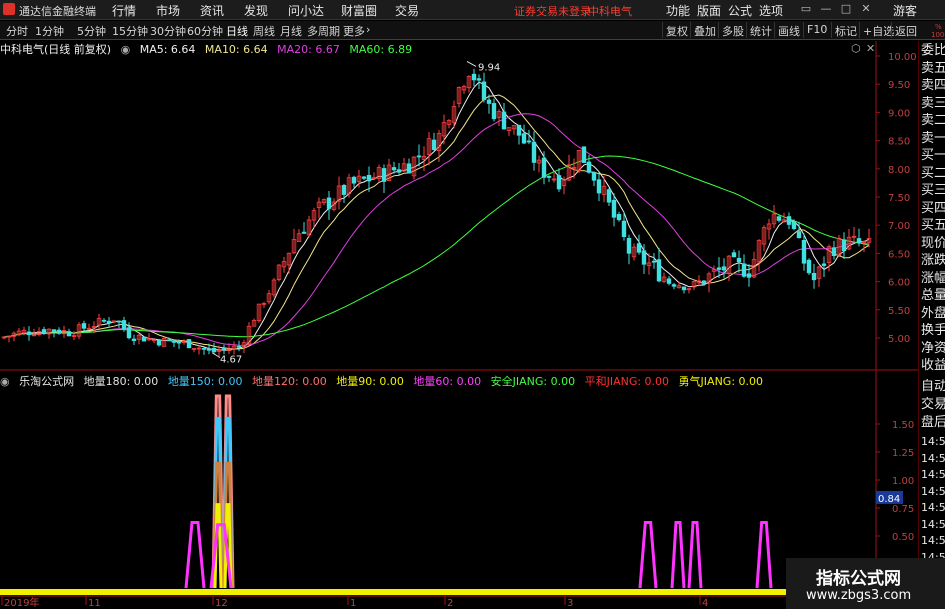 This screenshot has height=609, width=945. What do you see at coordinates (899, 142) in the screenshot?
I see `price-tick-label: 8.50` at bounding box center [899, 142].